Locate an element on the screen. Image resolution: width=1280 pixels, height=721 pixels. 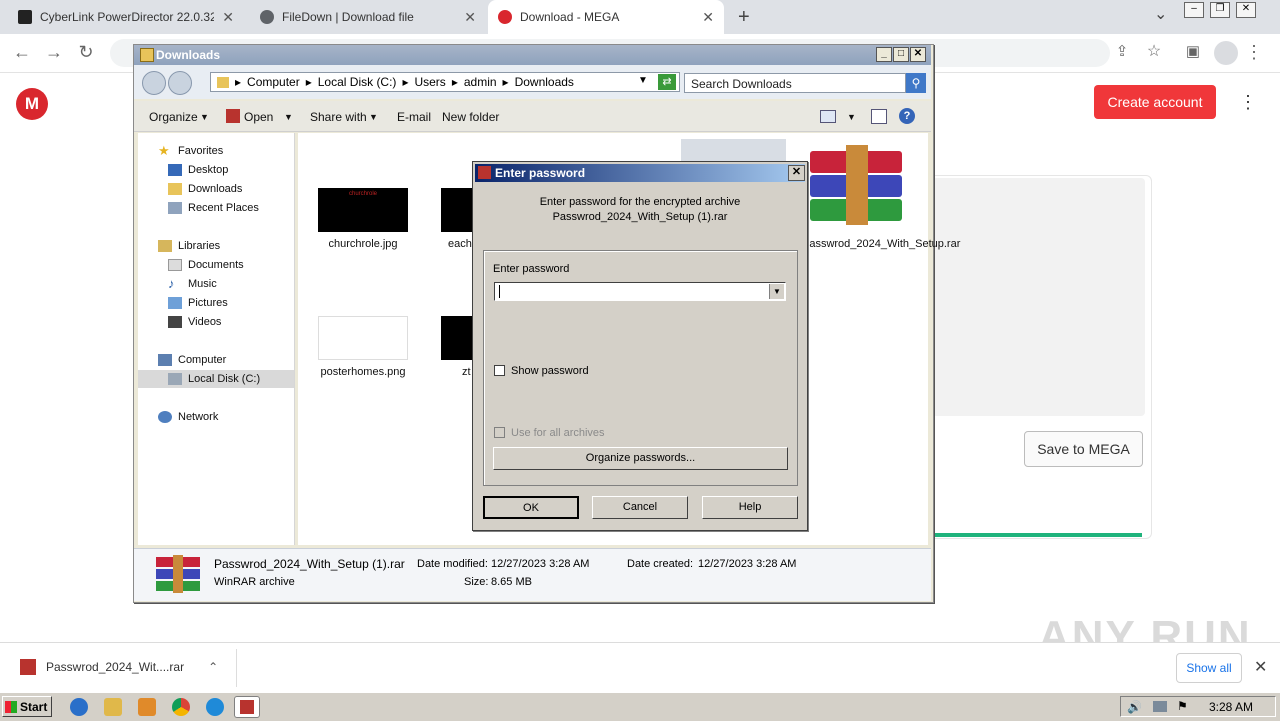
mega-logo: M is located at coordinates (32, 104).